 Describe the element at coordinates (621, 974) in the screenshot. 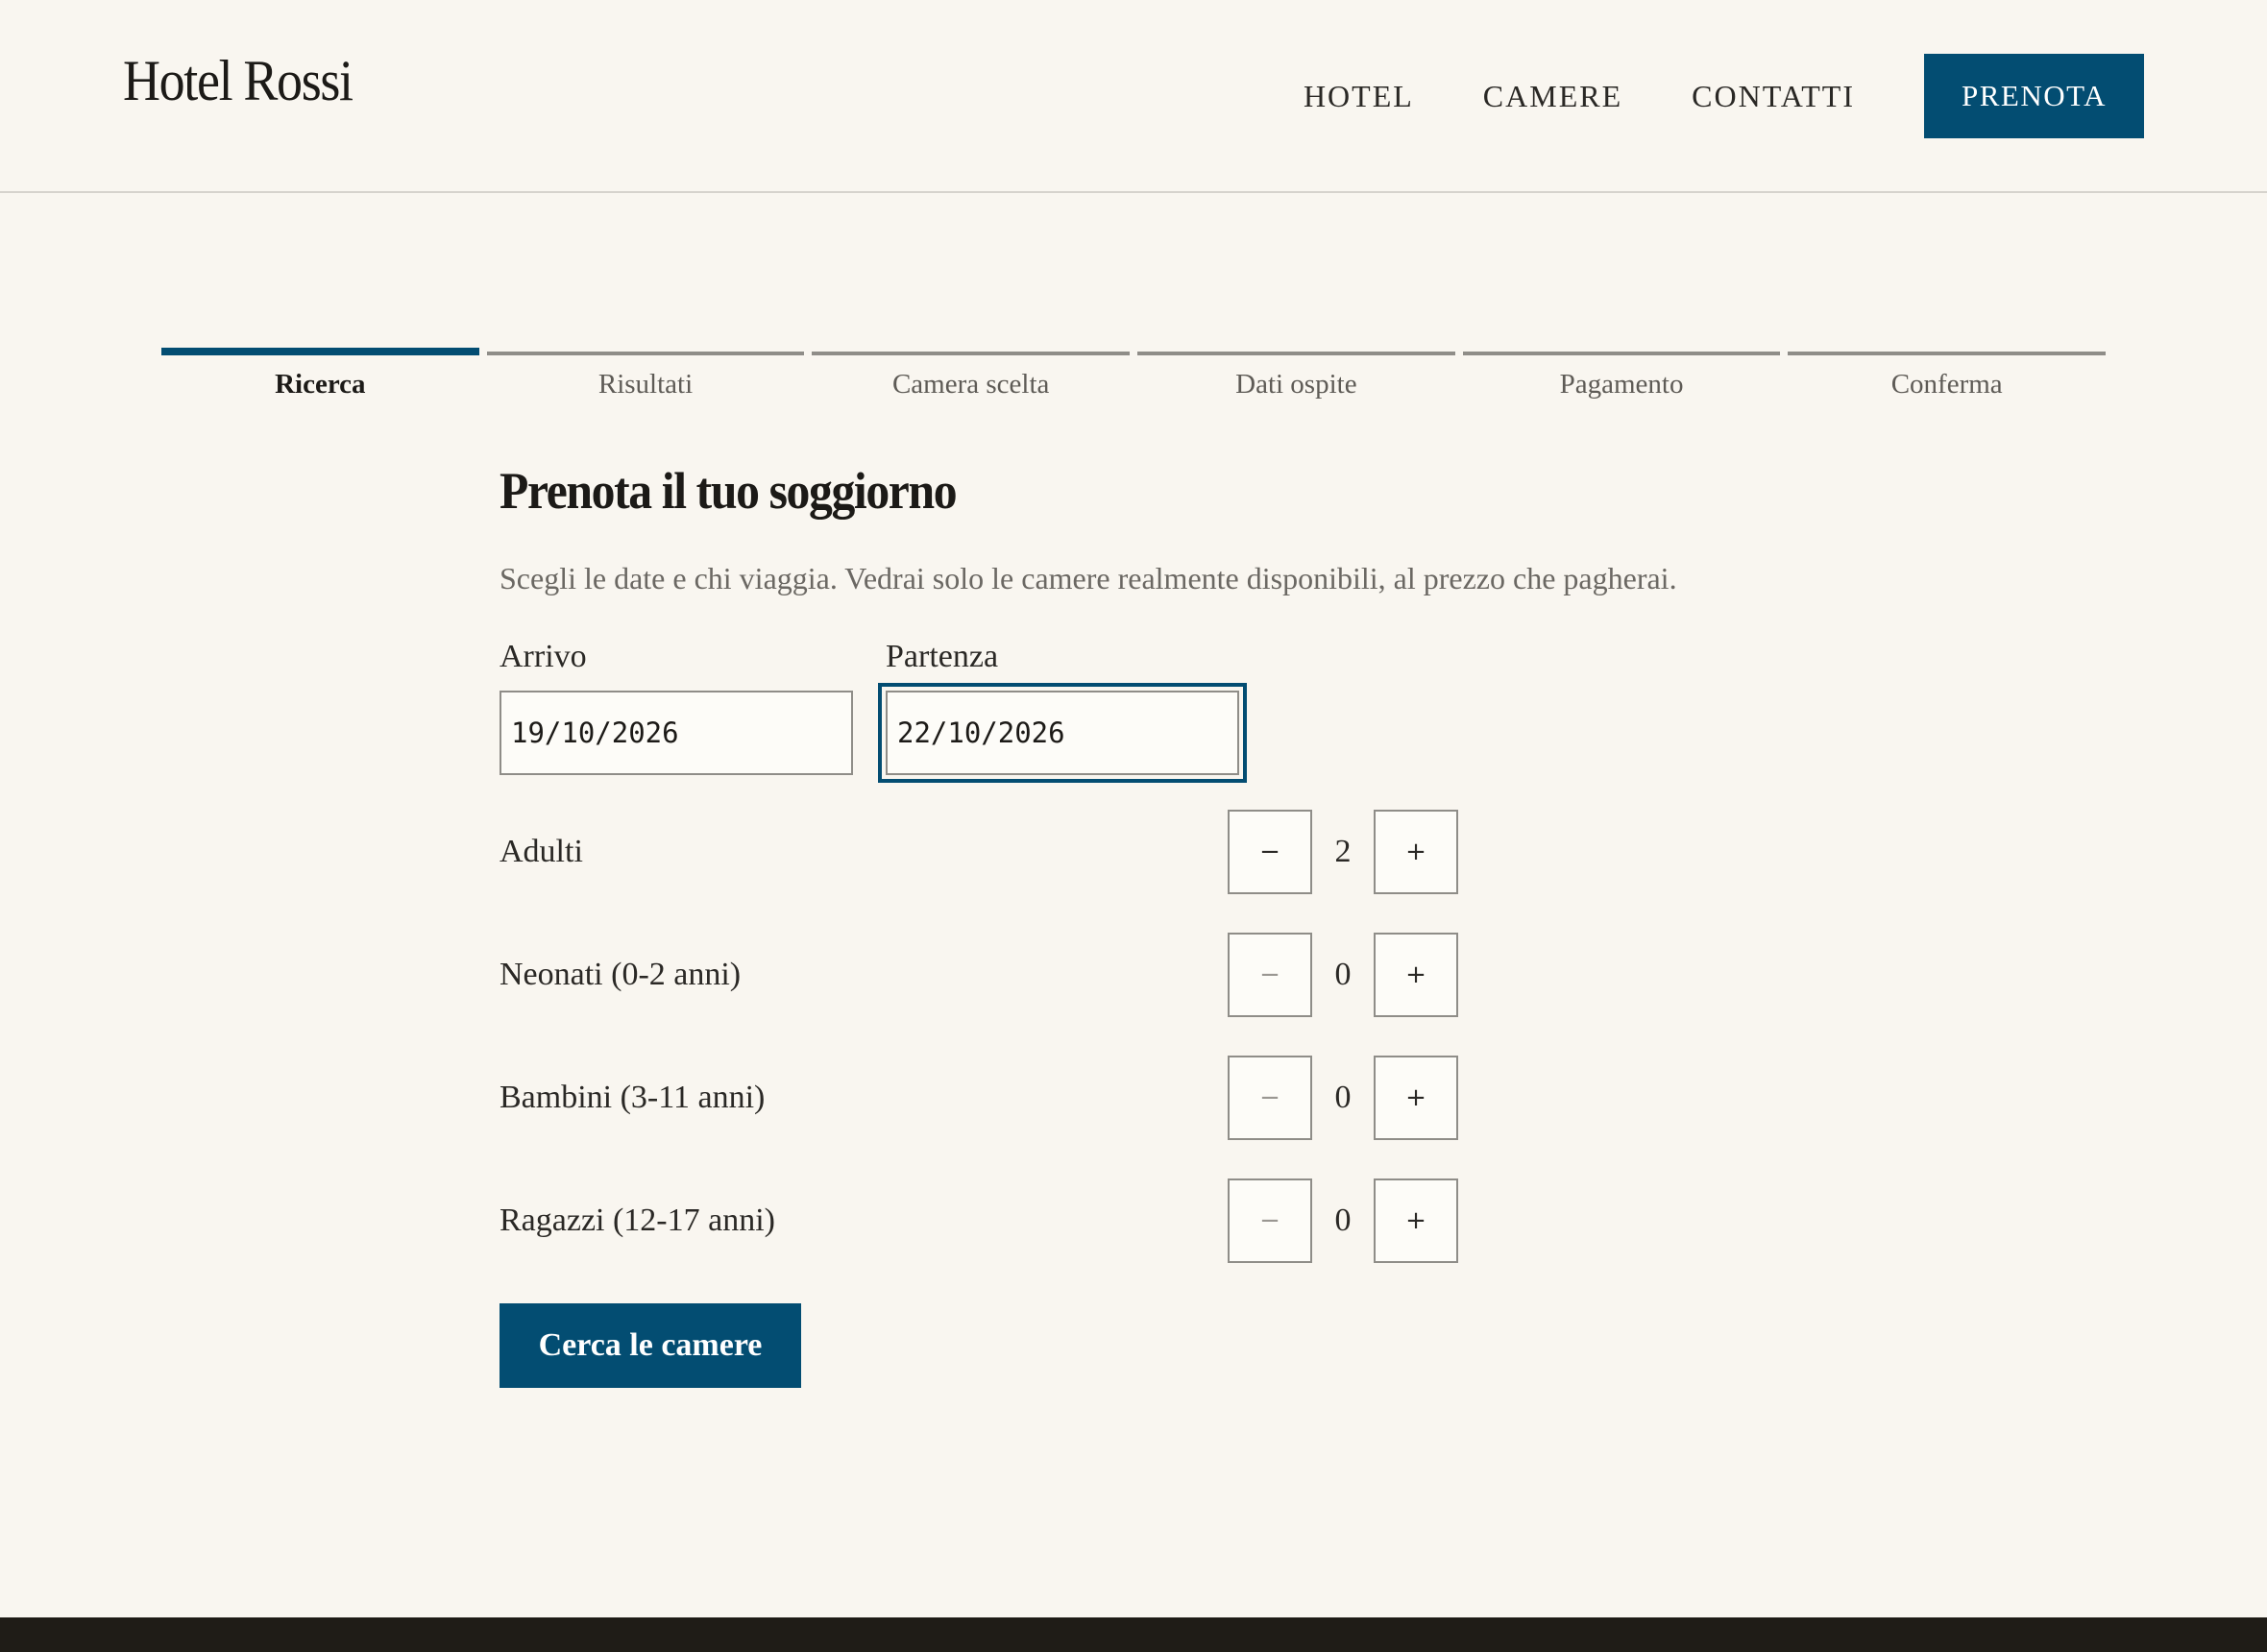

I see `guest-label: Neonati (0-2 anni)` at that location.